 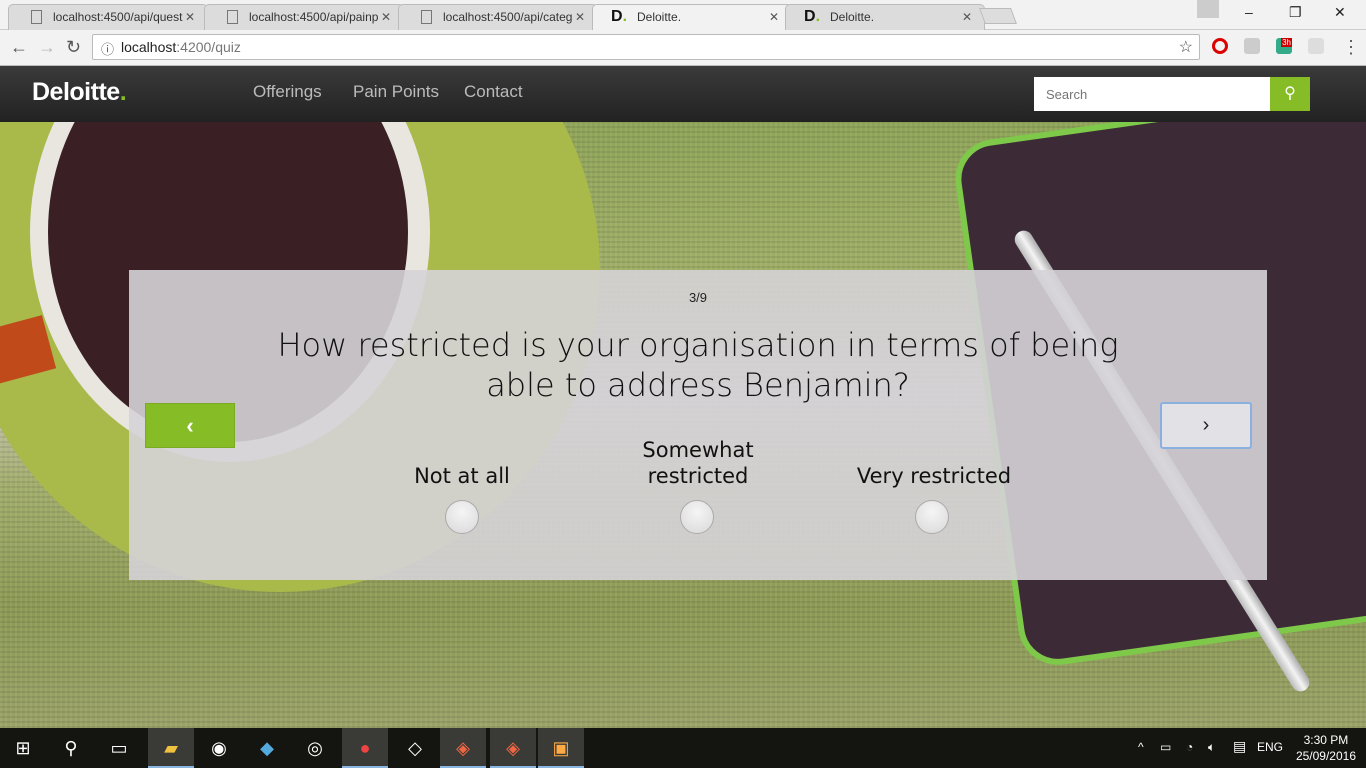 What do you see at coordinates (1165, 747) in the screenshot?
I see `battery-icon: ▭` at bounding box center [1165, 747].